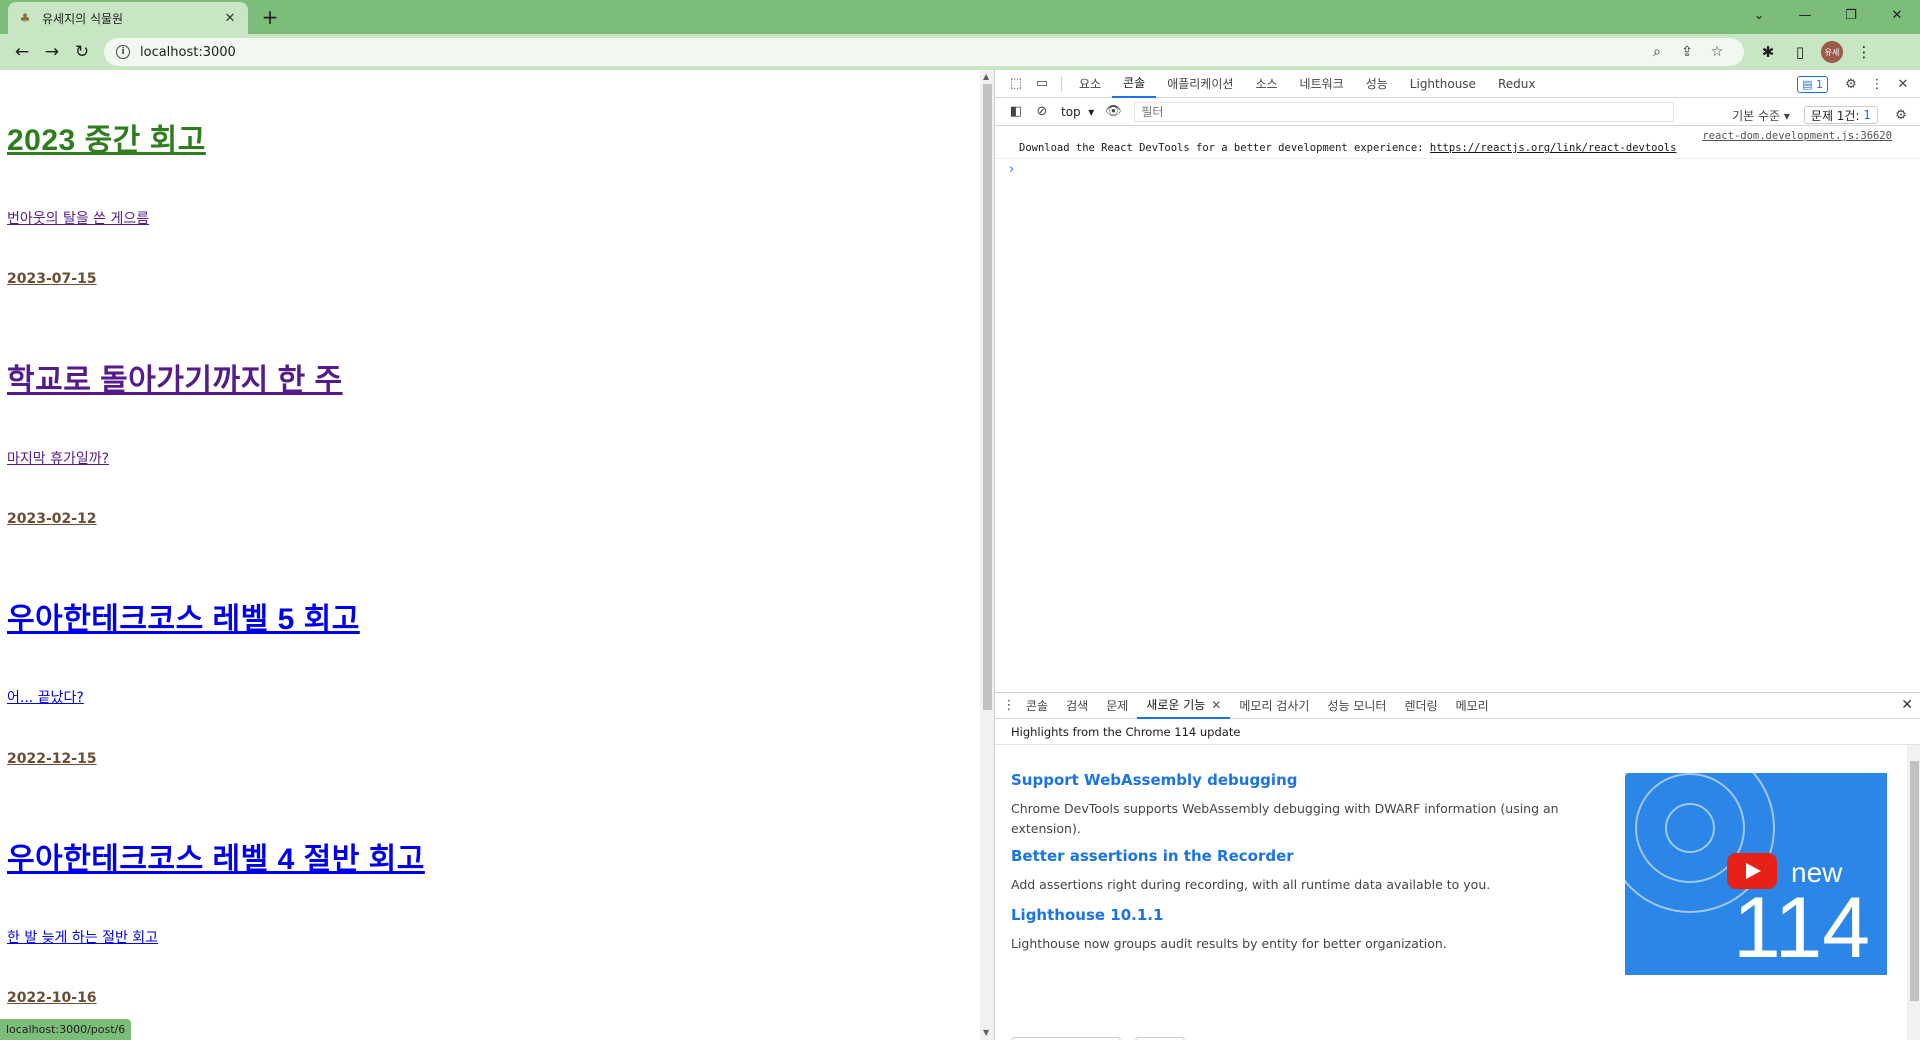  I want to click on url-text: localhost:3000, so click(891, 52).